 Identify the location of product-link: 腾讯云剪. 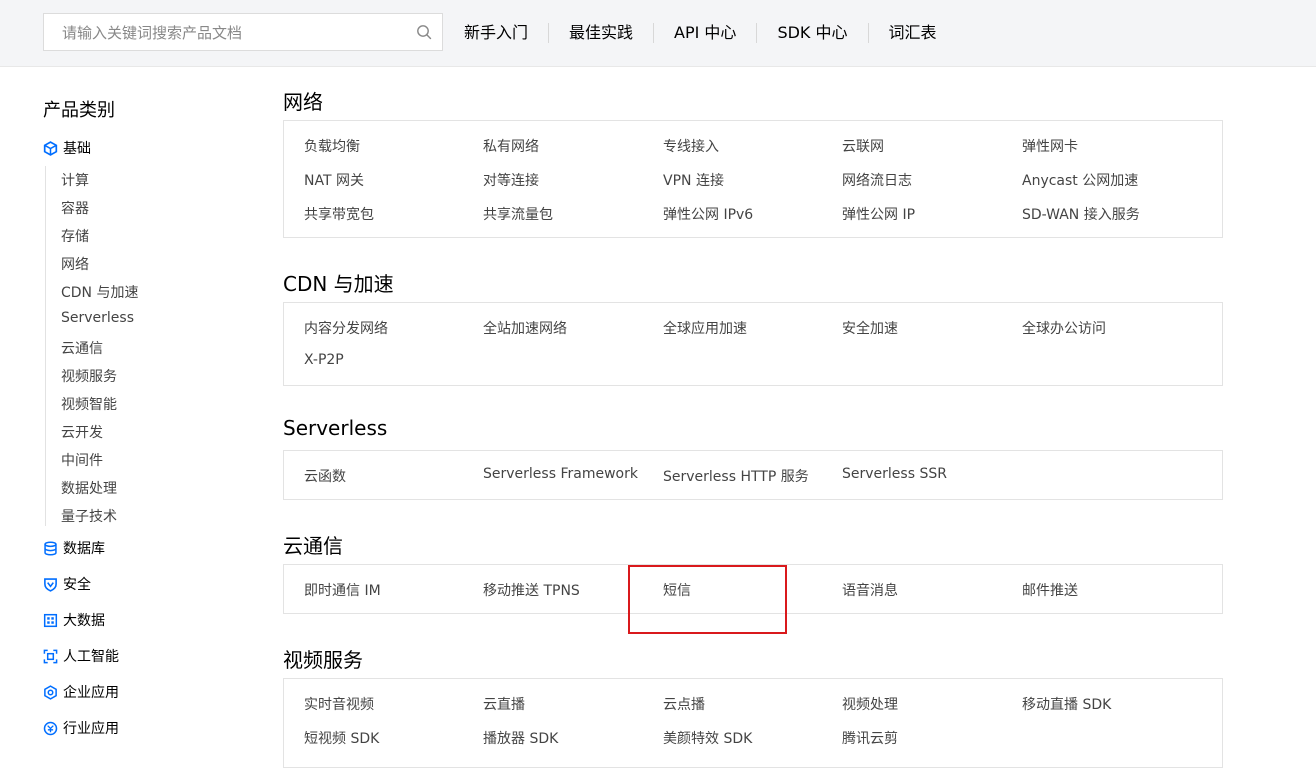
(870, 738).